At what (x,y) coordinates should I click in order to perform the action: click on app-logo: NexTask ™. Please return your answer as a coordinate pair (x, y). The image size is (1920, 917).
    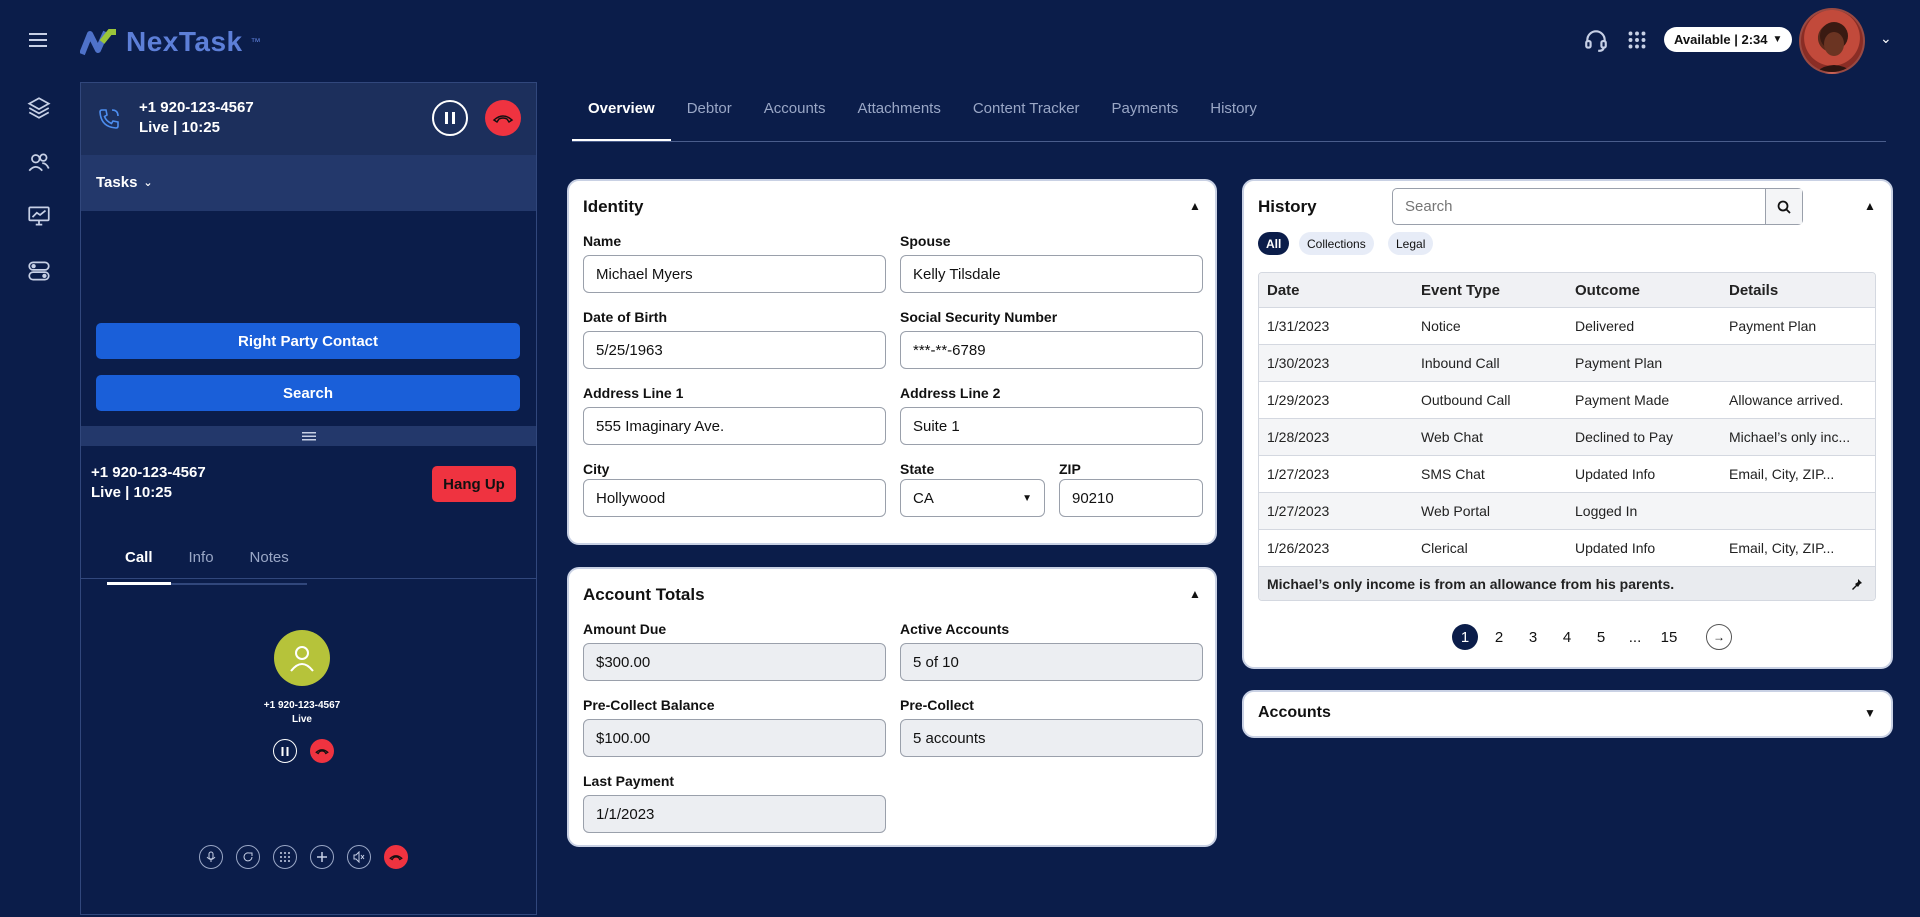
    Looking at the image, I should click on (170, 42).